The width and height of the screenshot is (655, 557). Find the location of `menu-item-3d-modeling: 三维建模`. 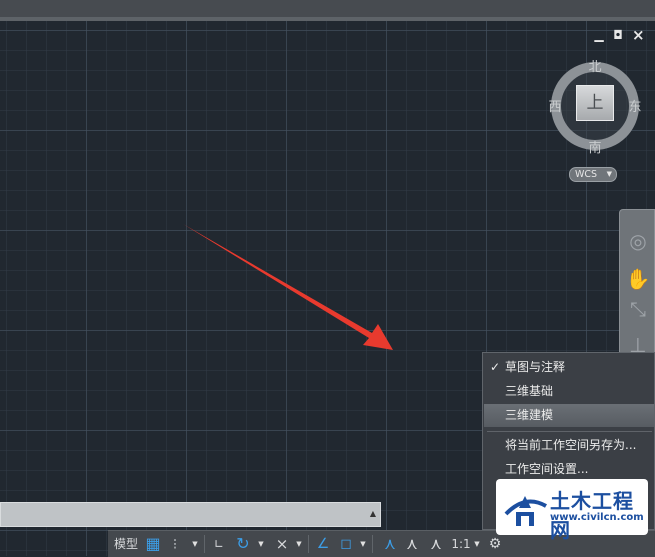

menu-item-3d-modeling: 三维建模 is located at coordinates (569, 415).